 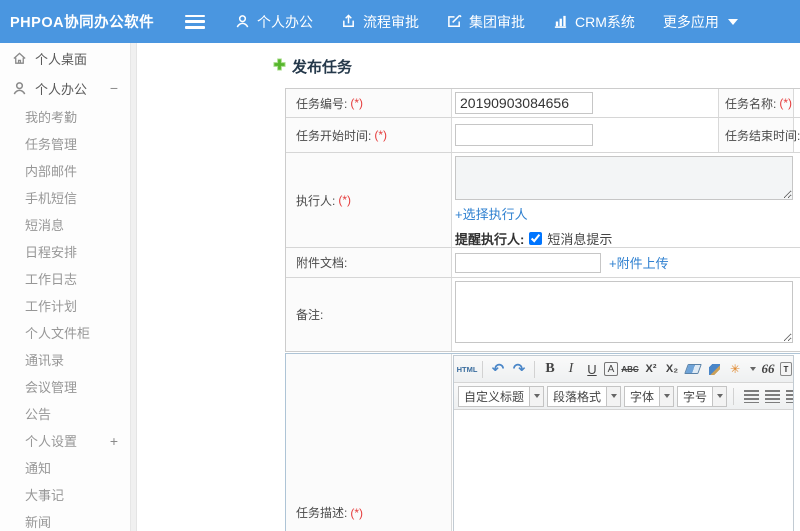 I want to click on end-time-label: 任务结束时间:(*), so click(x=759, y=135).